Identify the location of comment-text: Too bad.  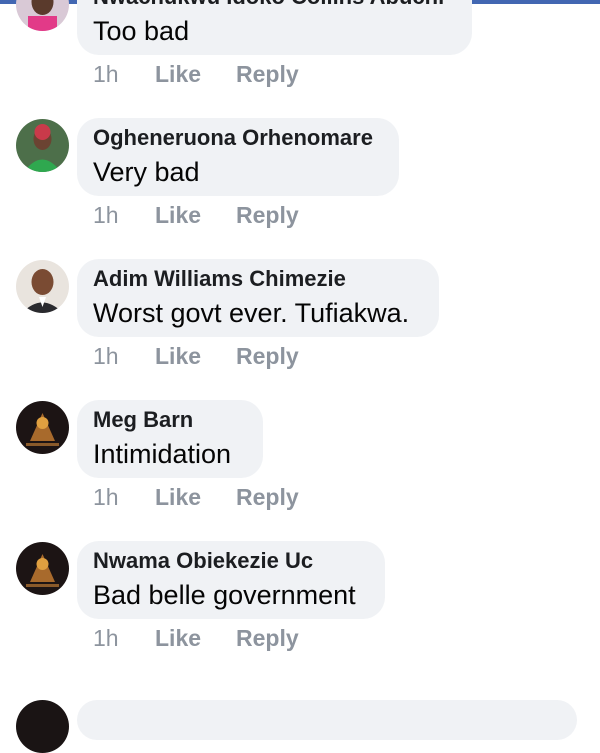
(141, 31).